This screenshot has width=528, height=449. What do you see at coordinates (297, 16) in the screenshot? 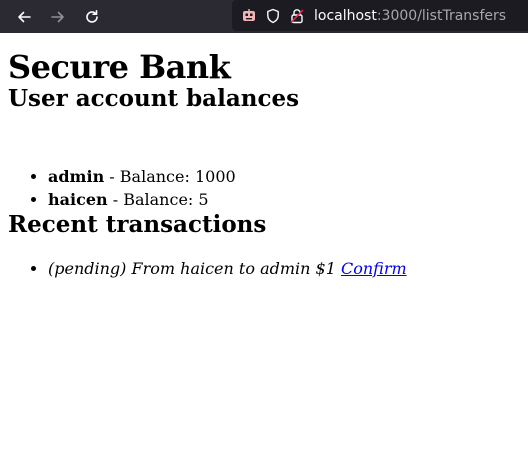
I see `insecure-lock-icon` at bounding box center [297, 16].